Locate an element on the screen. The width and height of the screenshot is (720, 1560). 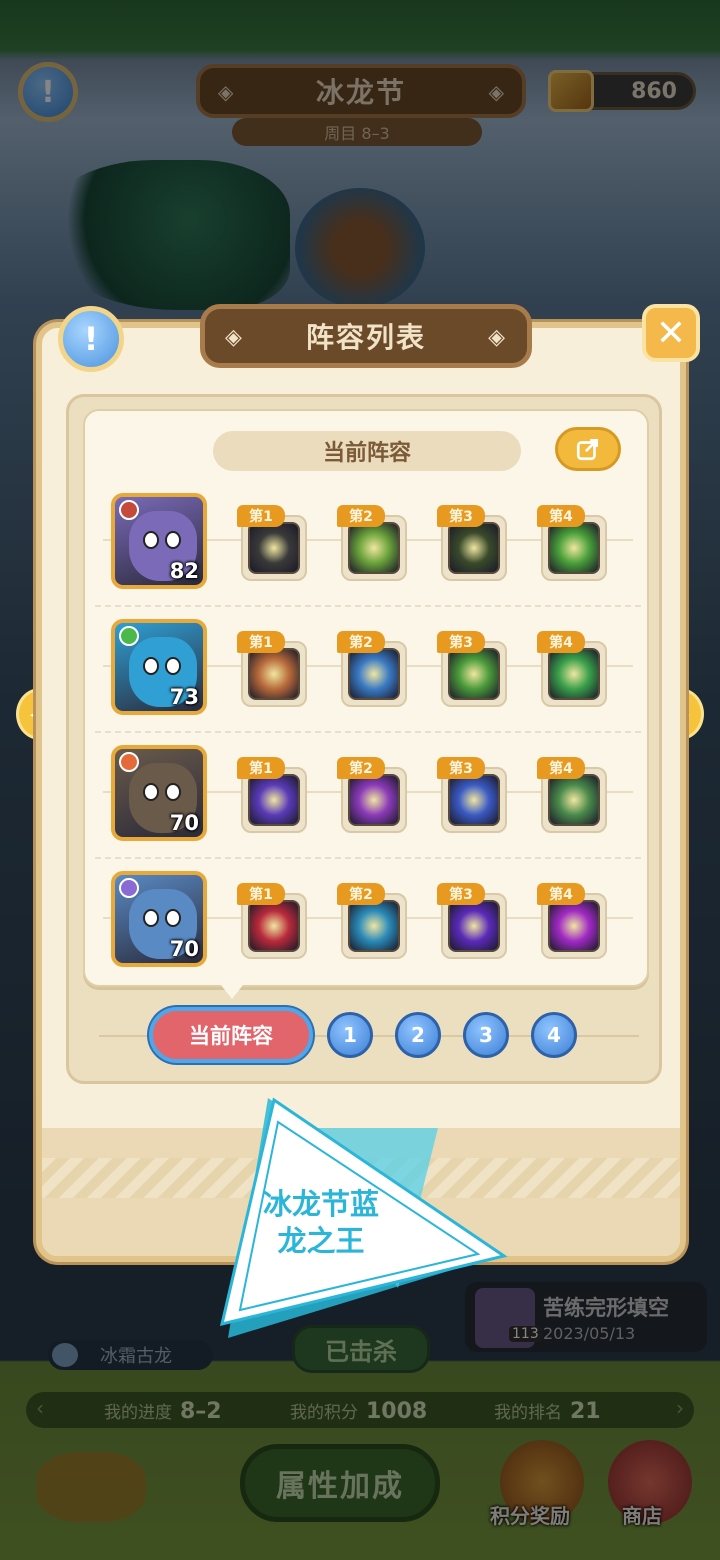
share-button is located at coordinates (588, 449).